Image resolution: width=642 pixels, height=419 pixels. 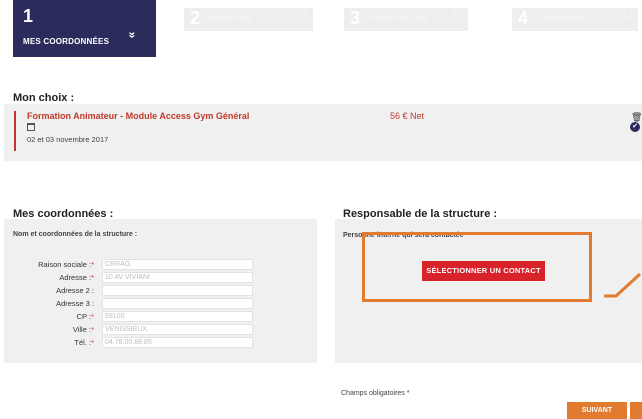 I want to click on choice-accent-bar, so click(x=15, y=131).